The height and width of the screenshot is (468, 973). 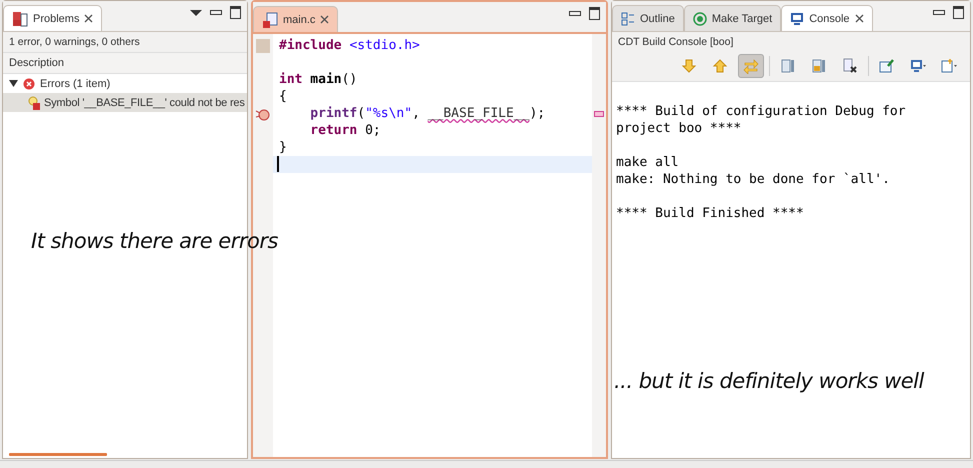 What do you see at coordinates (628, 19) in the screenshot?
I see `outline-icon` at bounding box center [628, 19].